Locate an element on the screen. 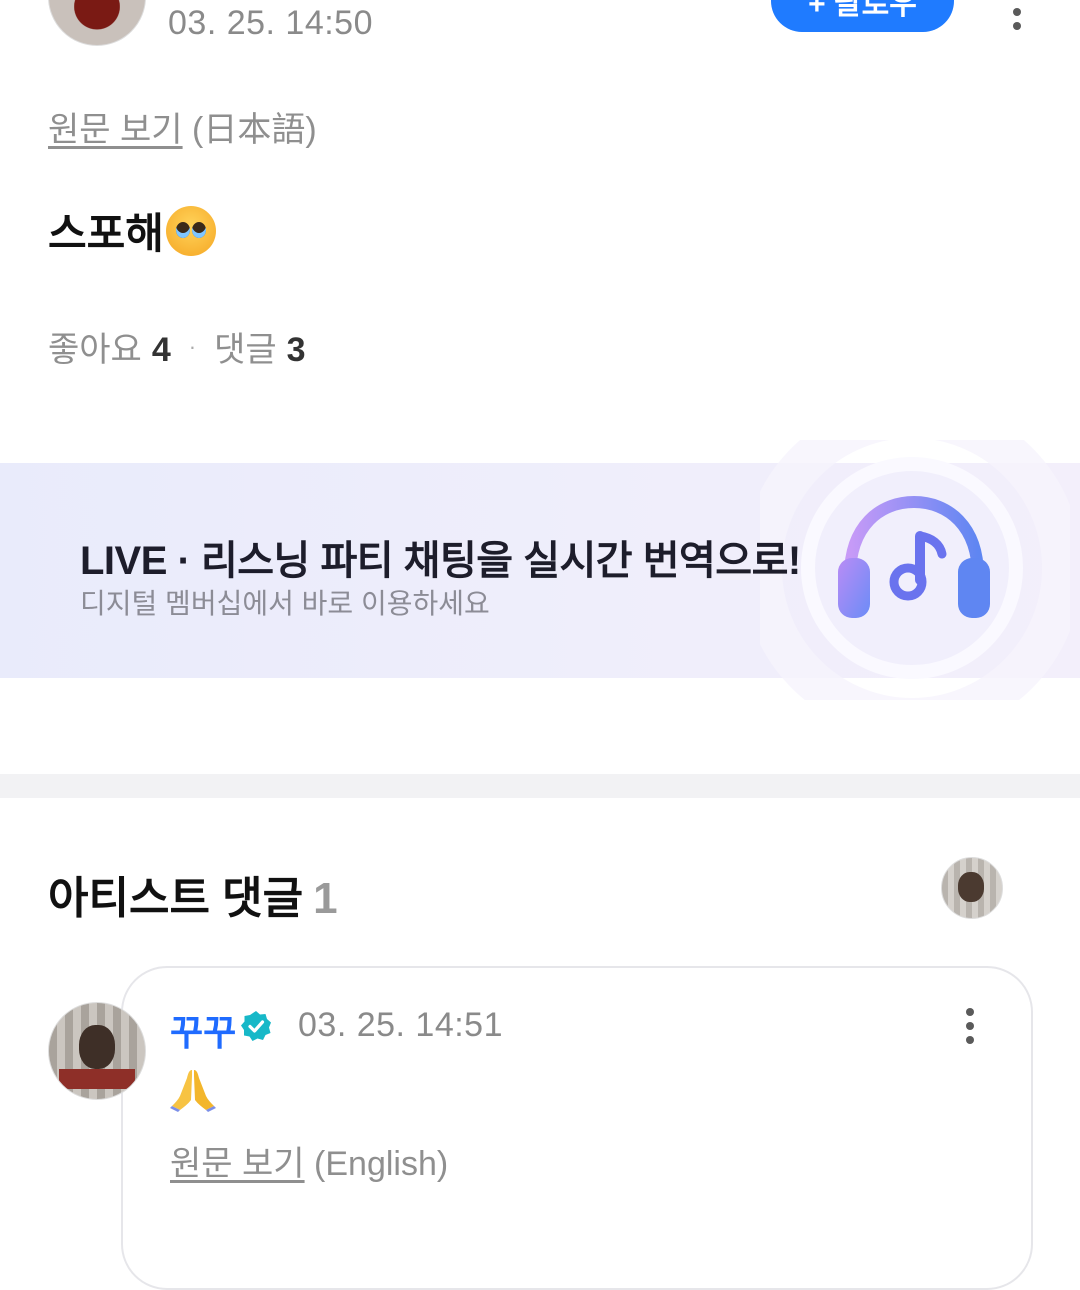 This screenshot has height=1290, width=1080. view-original-language: (日本語) is located at coordinates (254, 130).